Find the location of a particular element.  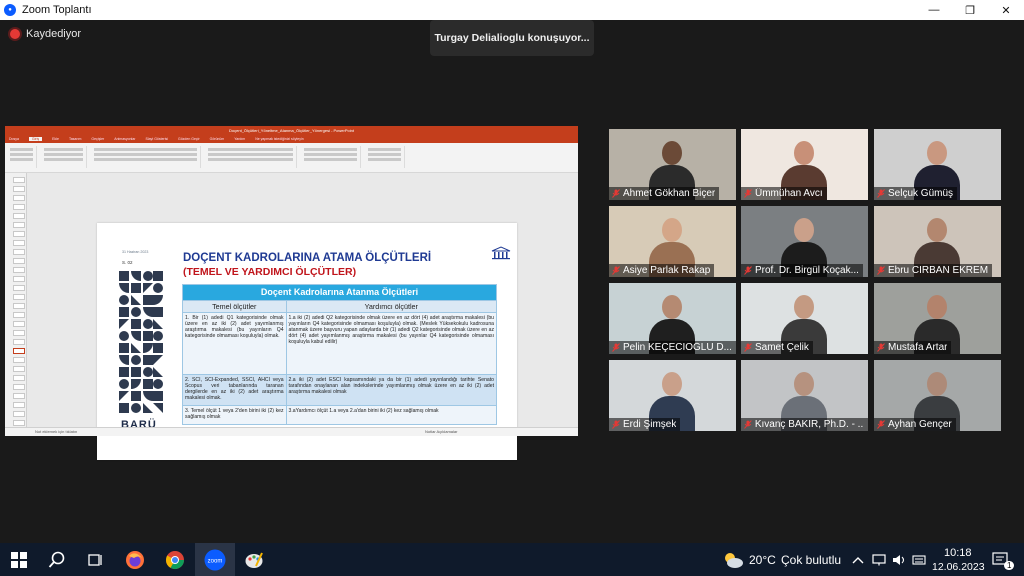

status-right: Notlar Açıklamalar is located at coordinates (441, 431).